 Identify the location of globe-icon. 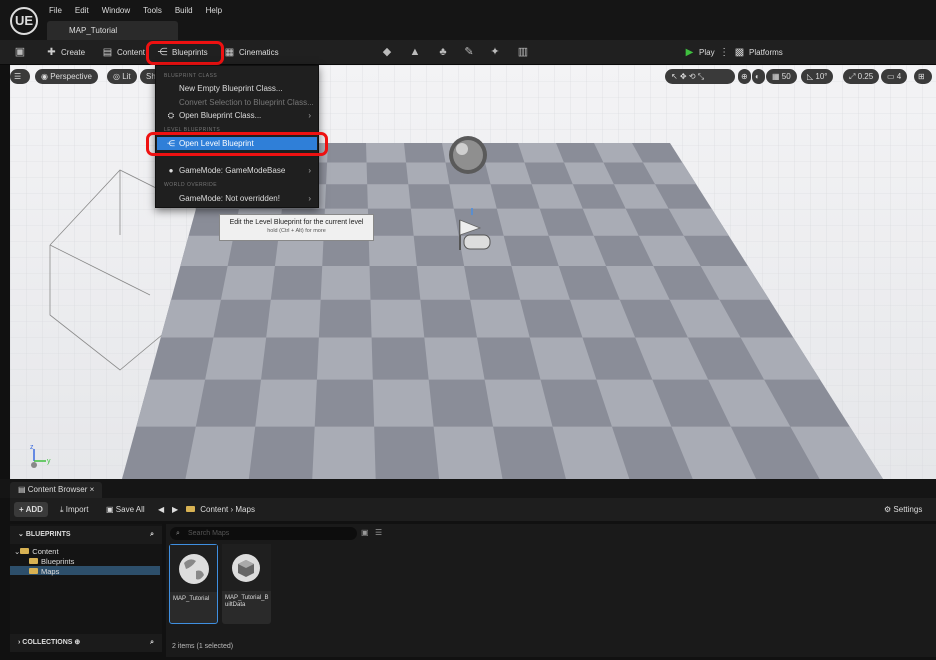
(194, 569).